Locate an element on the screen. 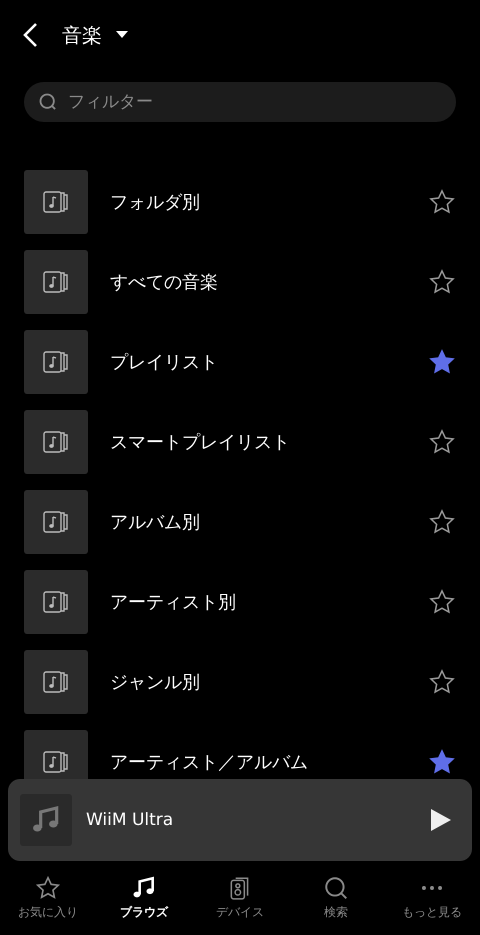 This screenshot has width=480, height=935. nav-tab: ブラウズ is located at coordinates (144, 898).